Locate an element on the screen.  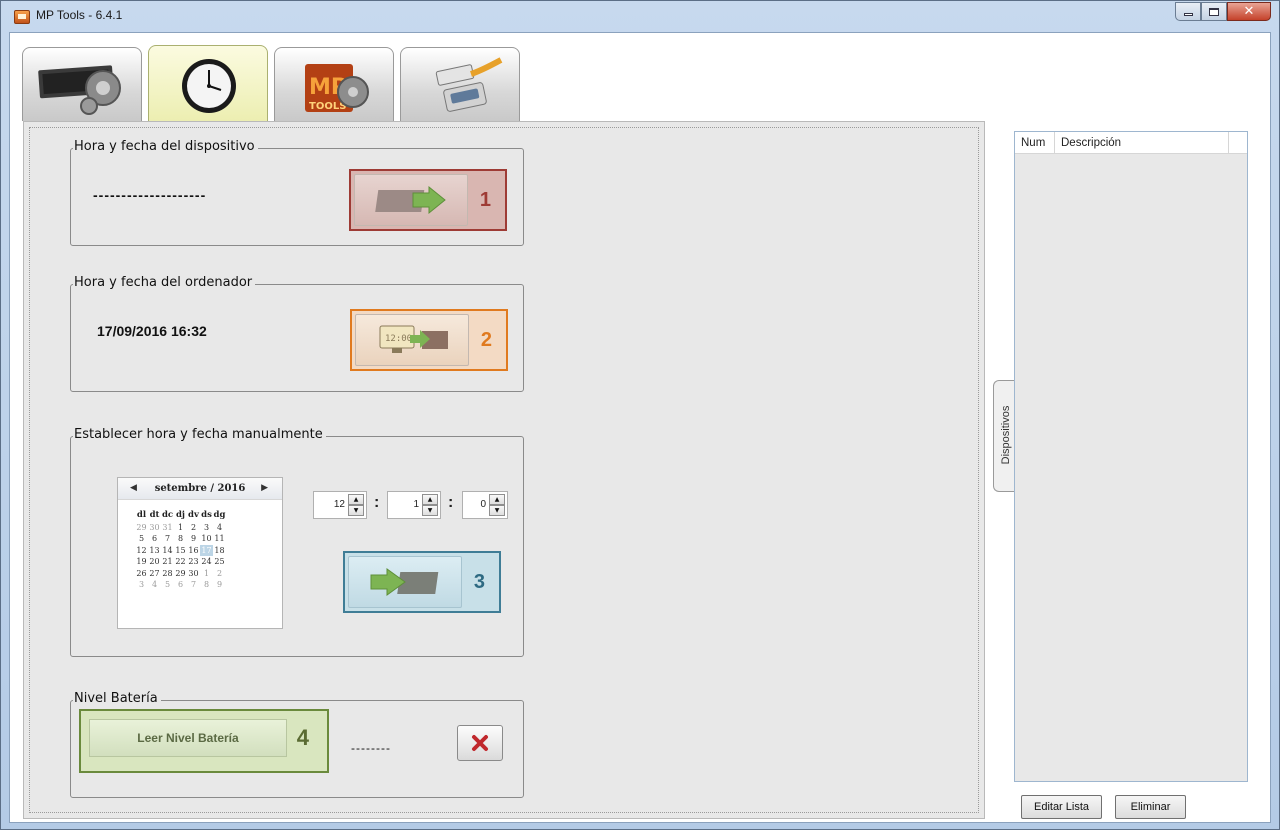
button-number-2: 2 is located at coordinates (486, 340).